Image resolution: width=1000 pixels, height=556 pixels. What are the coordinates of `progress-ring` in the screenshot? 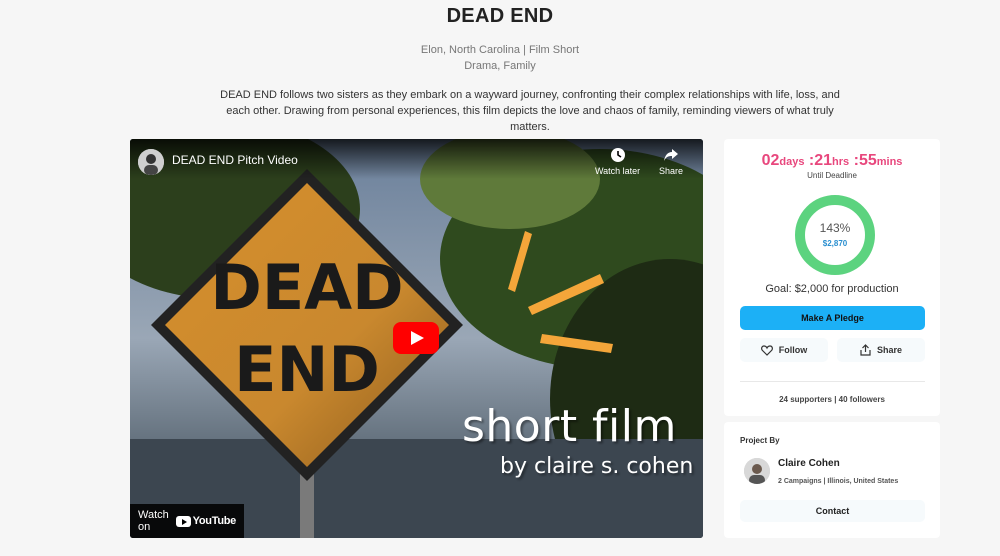 It's located at (835, 235).